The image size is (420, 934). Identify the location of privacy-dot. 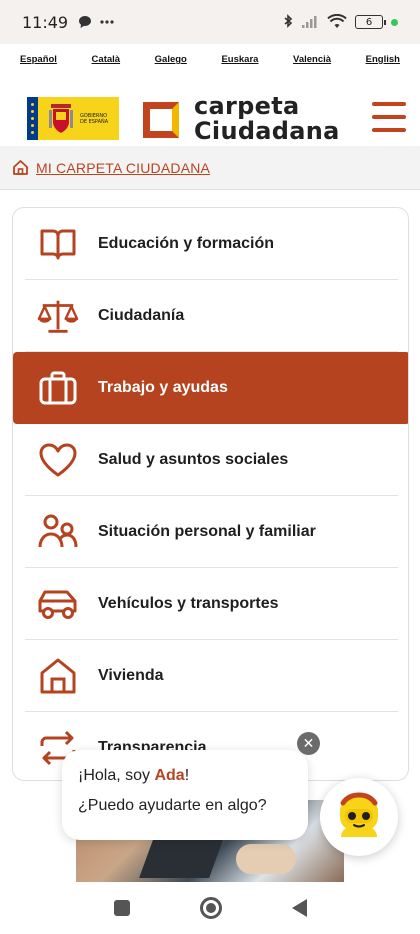
(394, 22).